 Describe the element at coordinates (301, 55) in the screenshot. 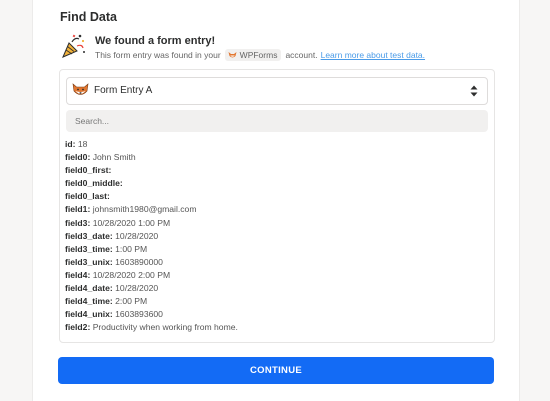

I see `found-description-suffix: account.` at that location.